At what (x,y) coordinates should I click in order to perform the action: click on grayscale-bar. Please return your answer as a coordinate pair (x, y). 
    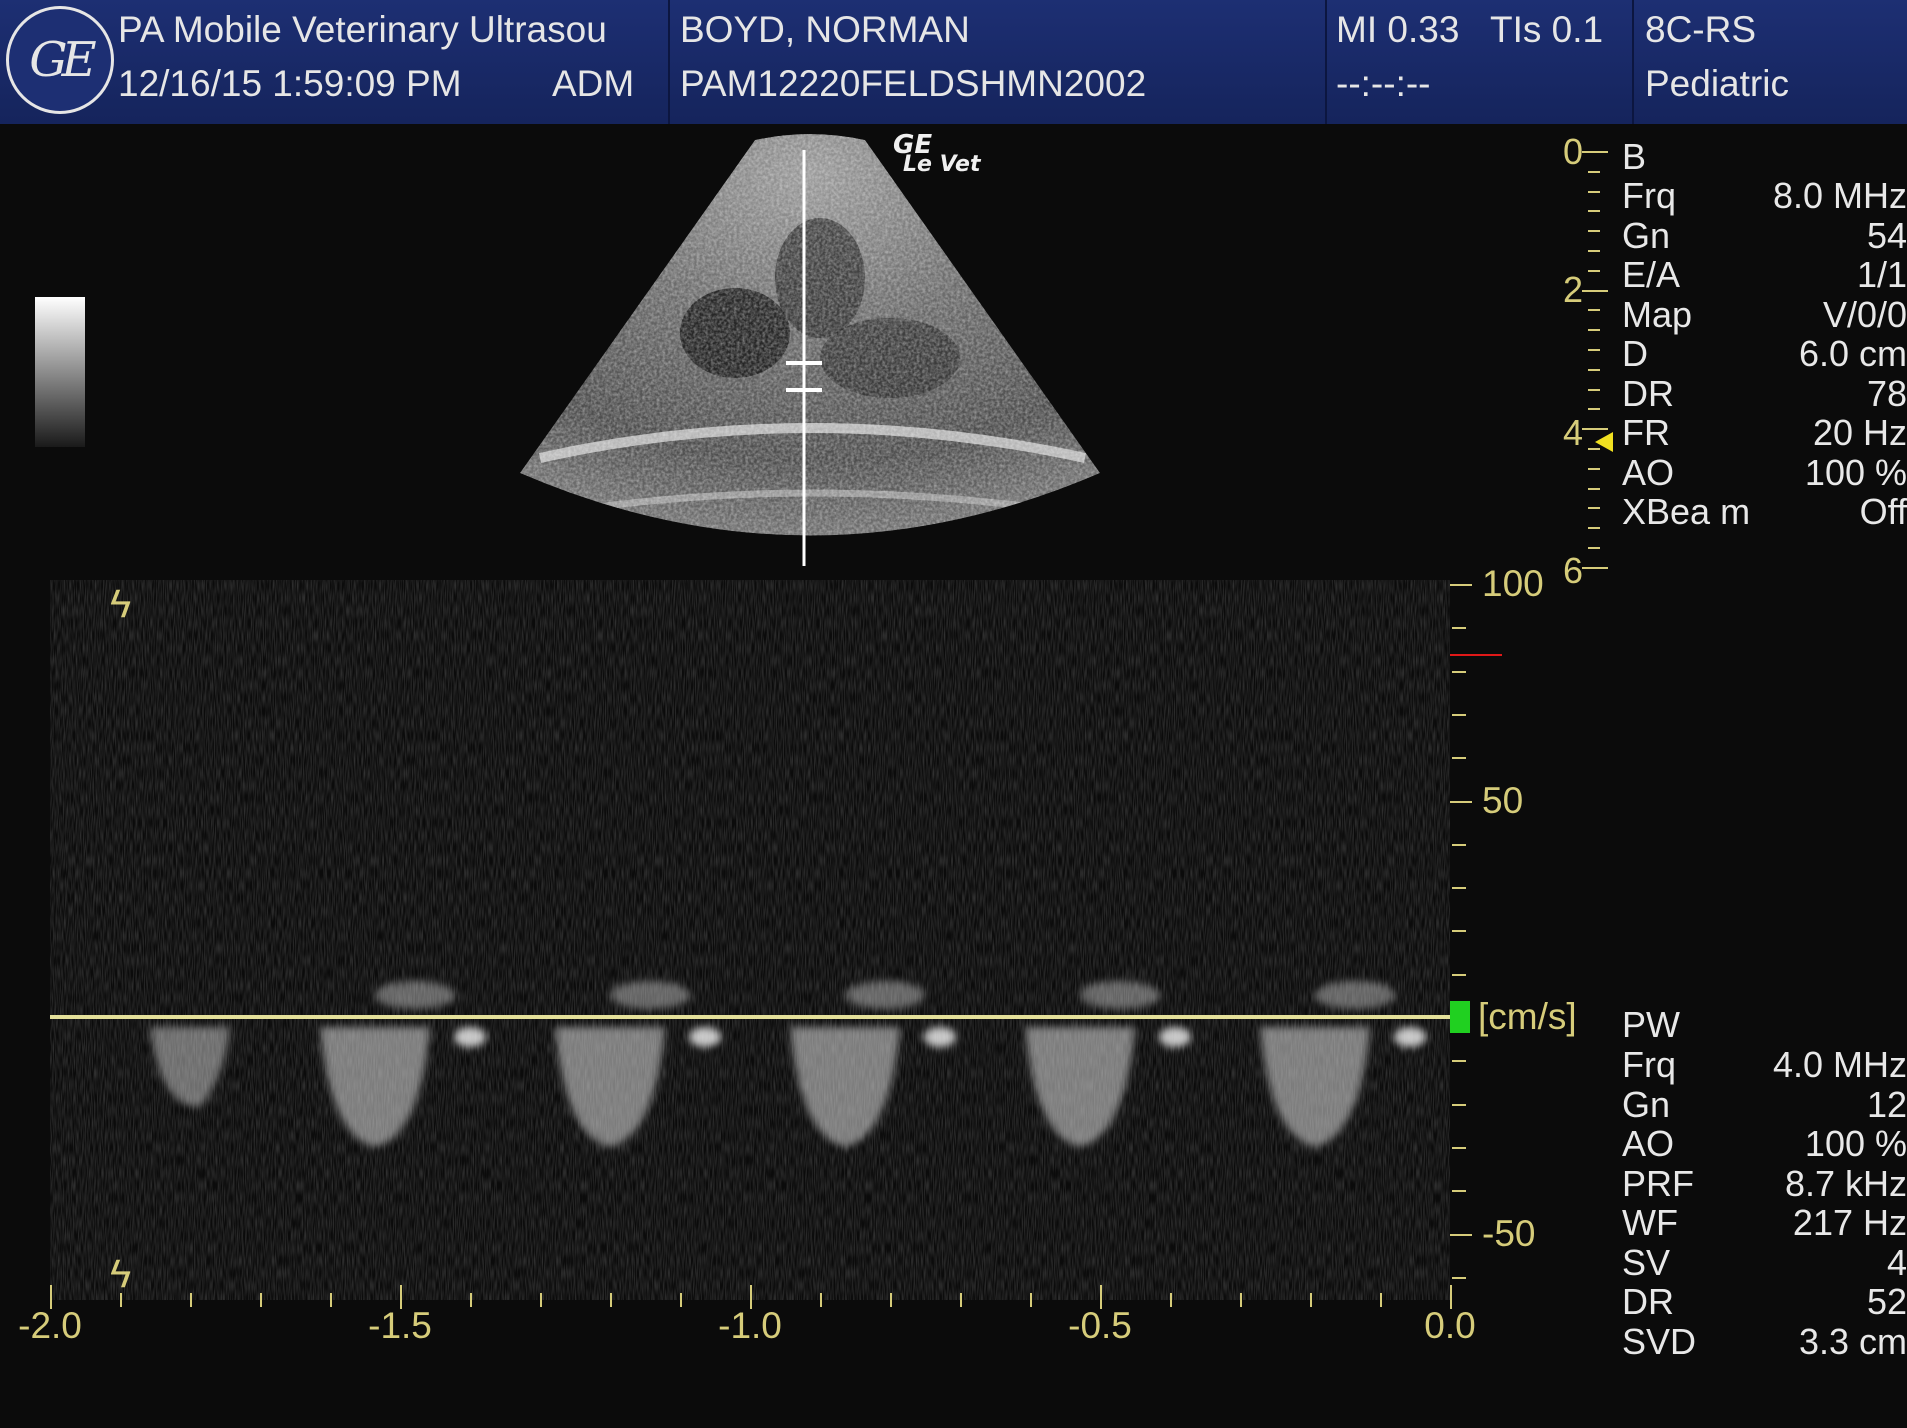
    Looking at the image, I should click on (60, 372).